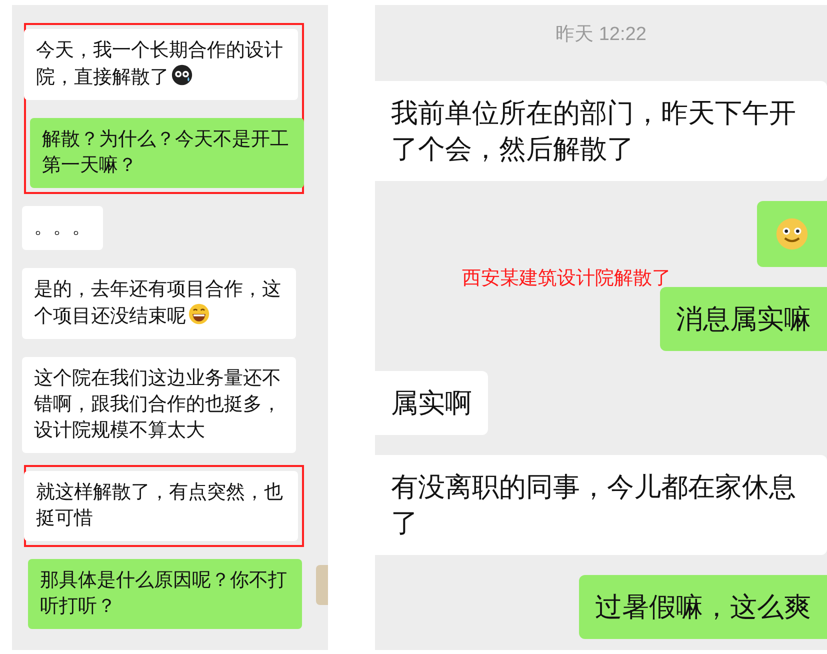 The image size is (827, 654). Describe the element at coordinates (161, 506) in the screenshot. I see `message-bubble: 就这样解散了，有点突然，也挺可惜` at that location.